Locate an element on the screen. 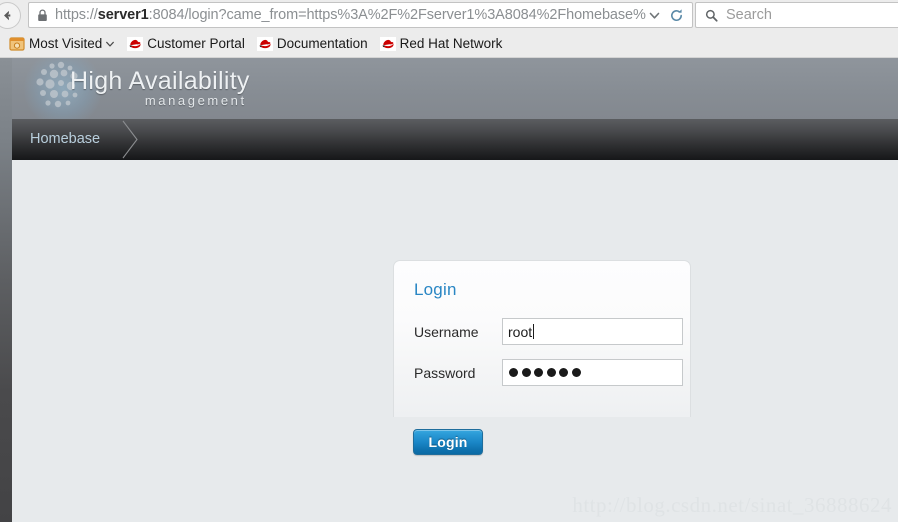  username-value: root is located at coordinates (520, 331).